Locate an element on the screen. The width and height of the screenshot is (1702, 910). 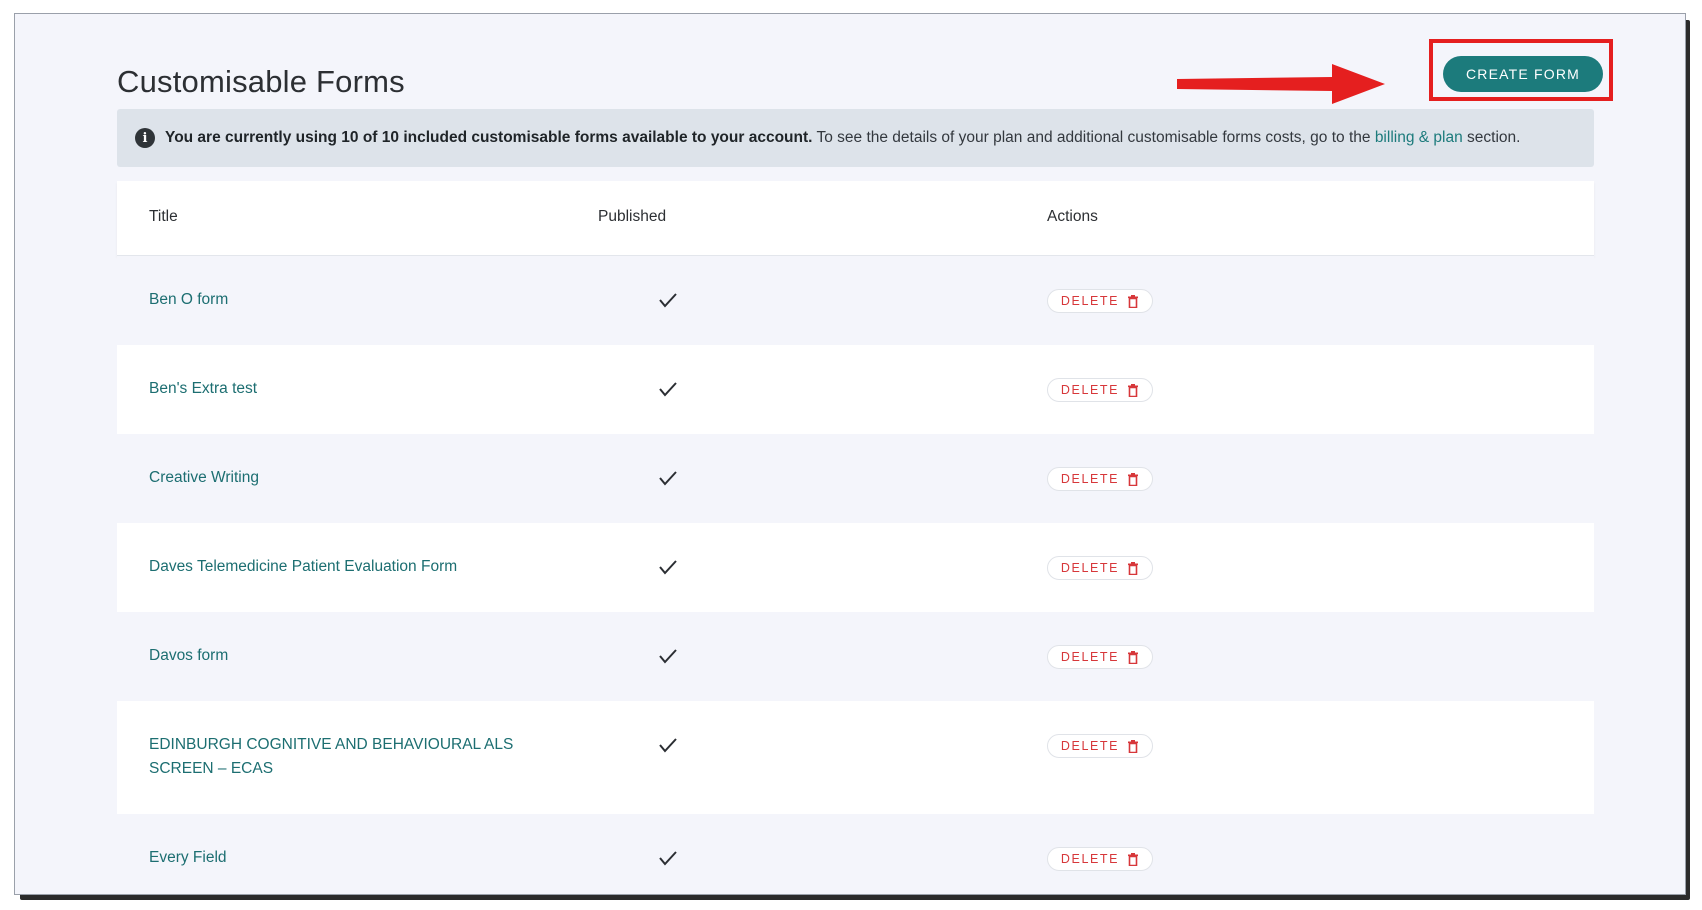
banner-suffix: section. is located at coordinates (1491, 137).